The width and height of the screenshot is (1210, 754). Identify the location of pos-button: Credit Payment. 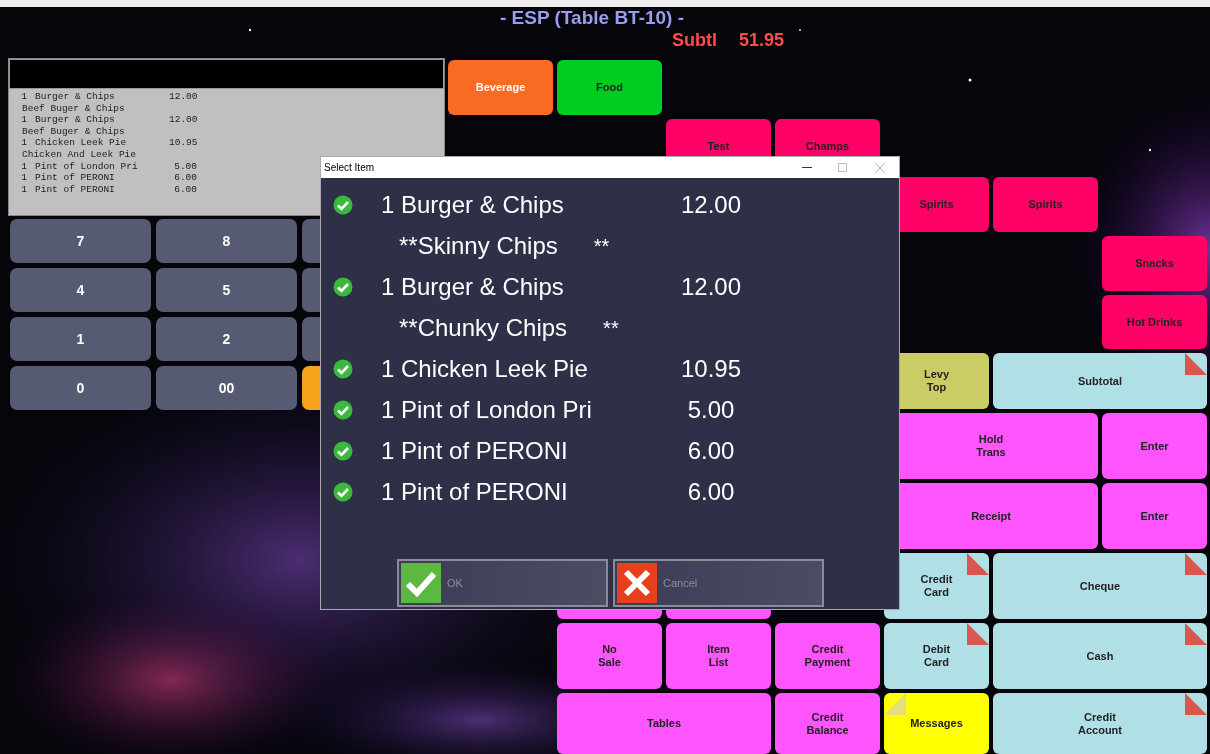
(827, 656).